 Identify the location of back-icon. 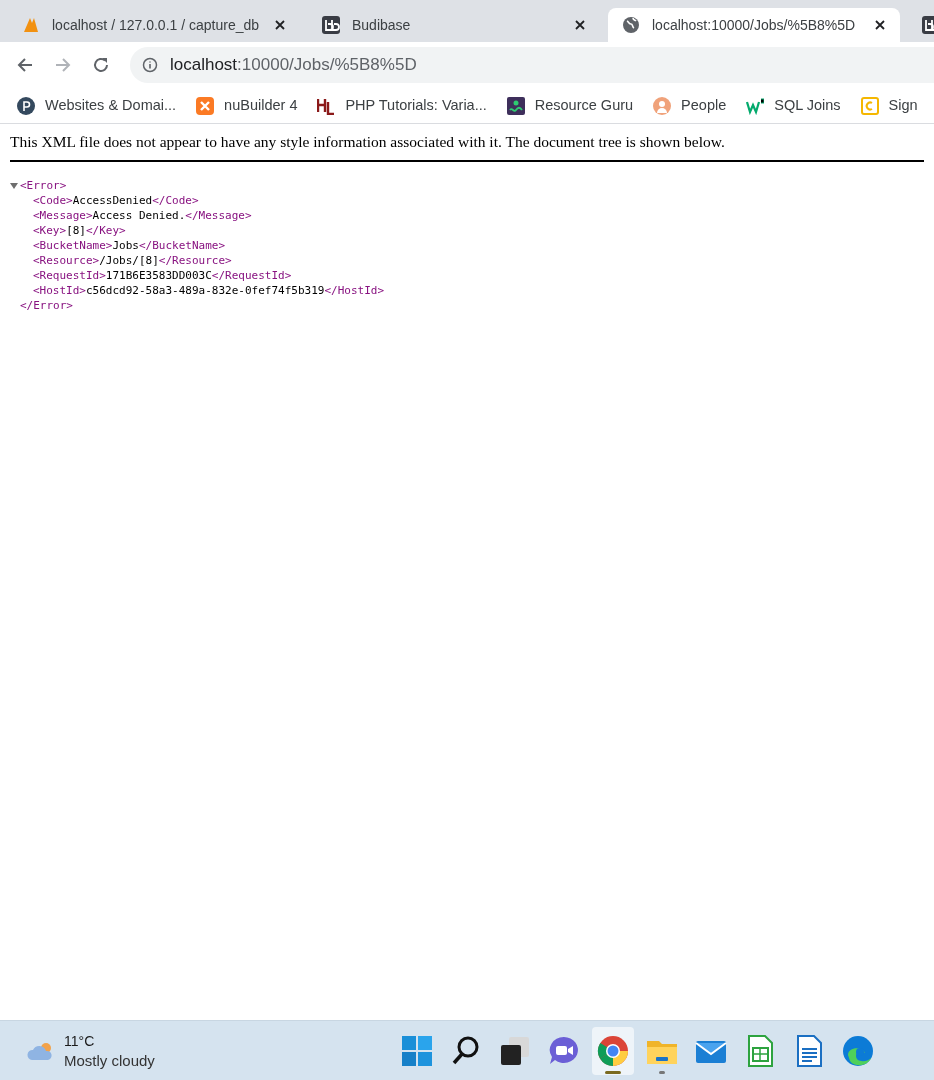
(25, 65).